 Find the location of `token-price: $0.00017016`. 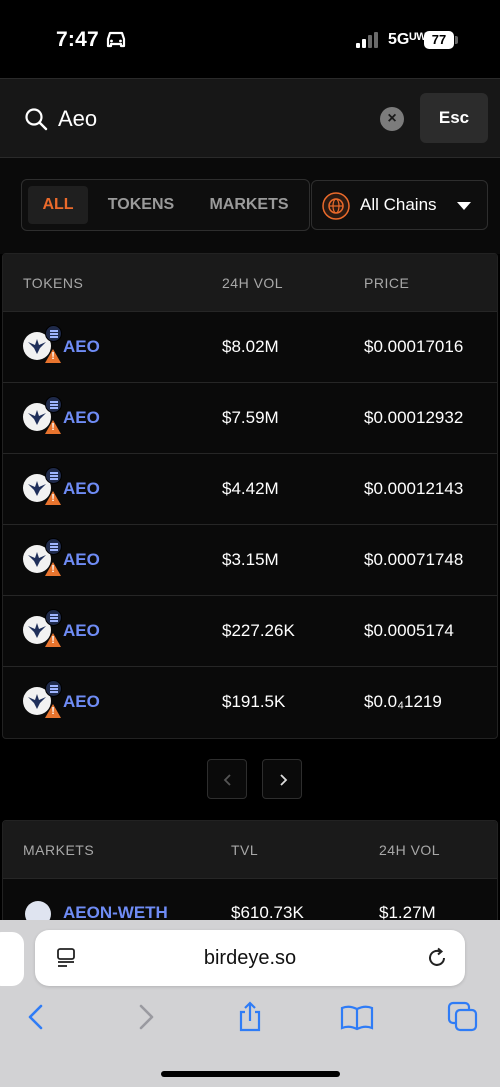

token-price: $0.00017016 is located at coordinates (414, 346).